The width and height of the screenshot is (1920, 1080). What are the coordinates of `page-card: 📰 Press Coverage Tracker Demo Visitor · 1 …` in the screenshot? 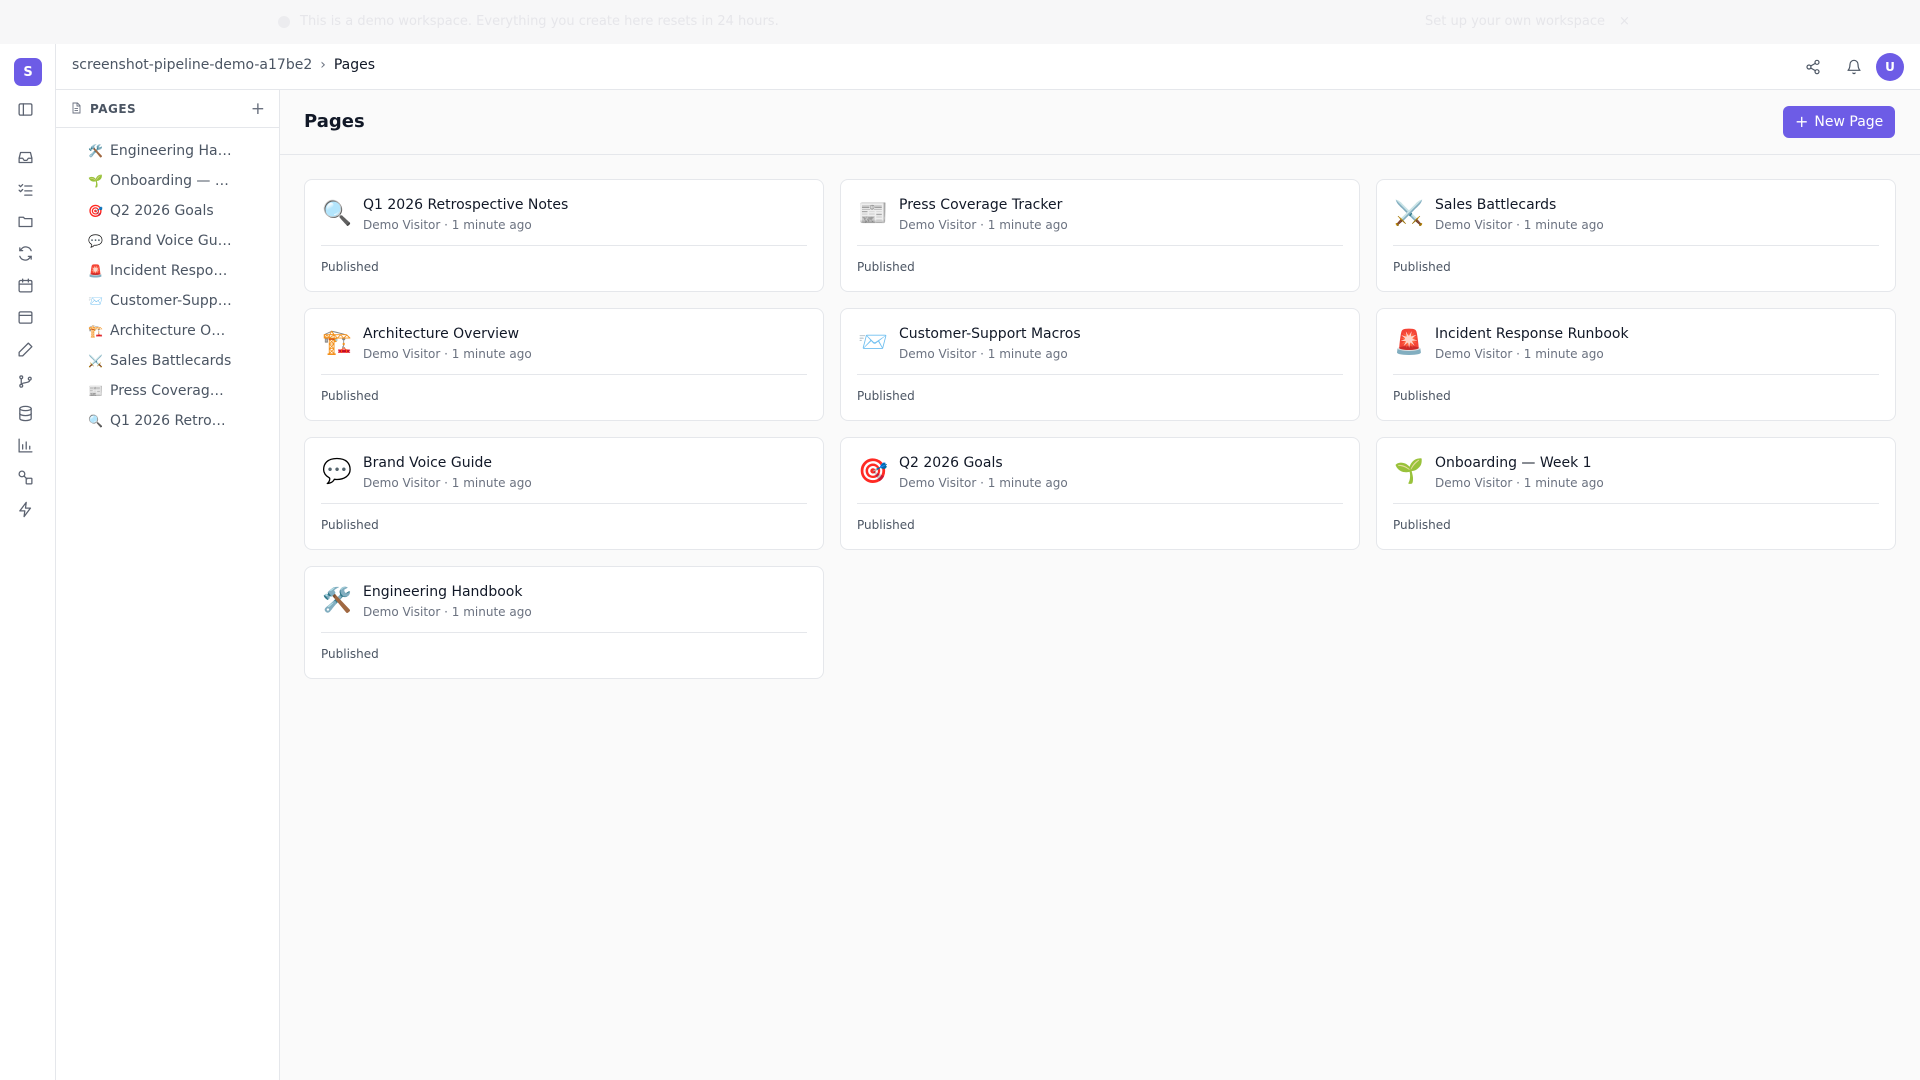 It's located at (1100, 235).